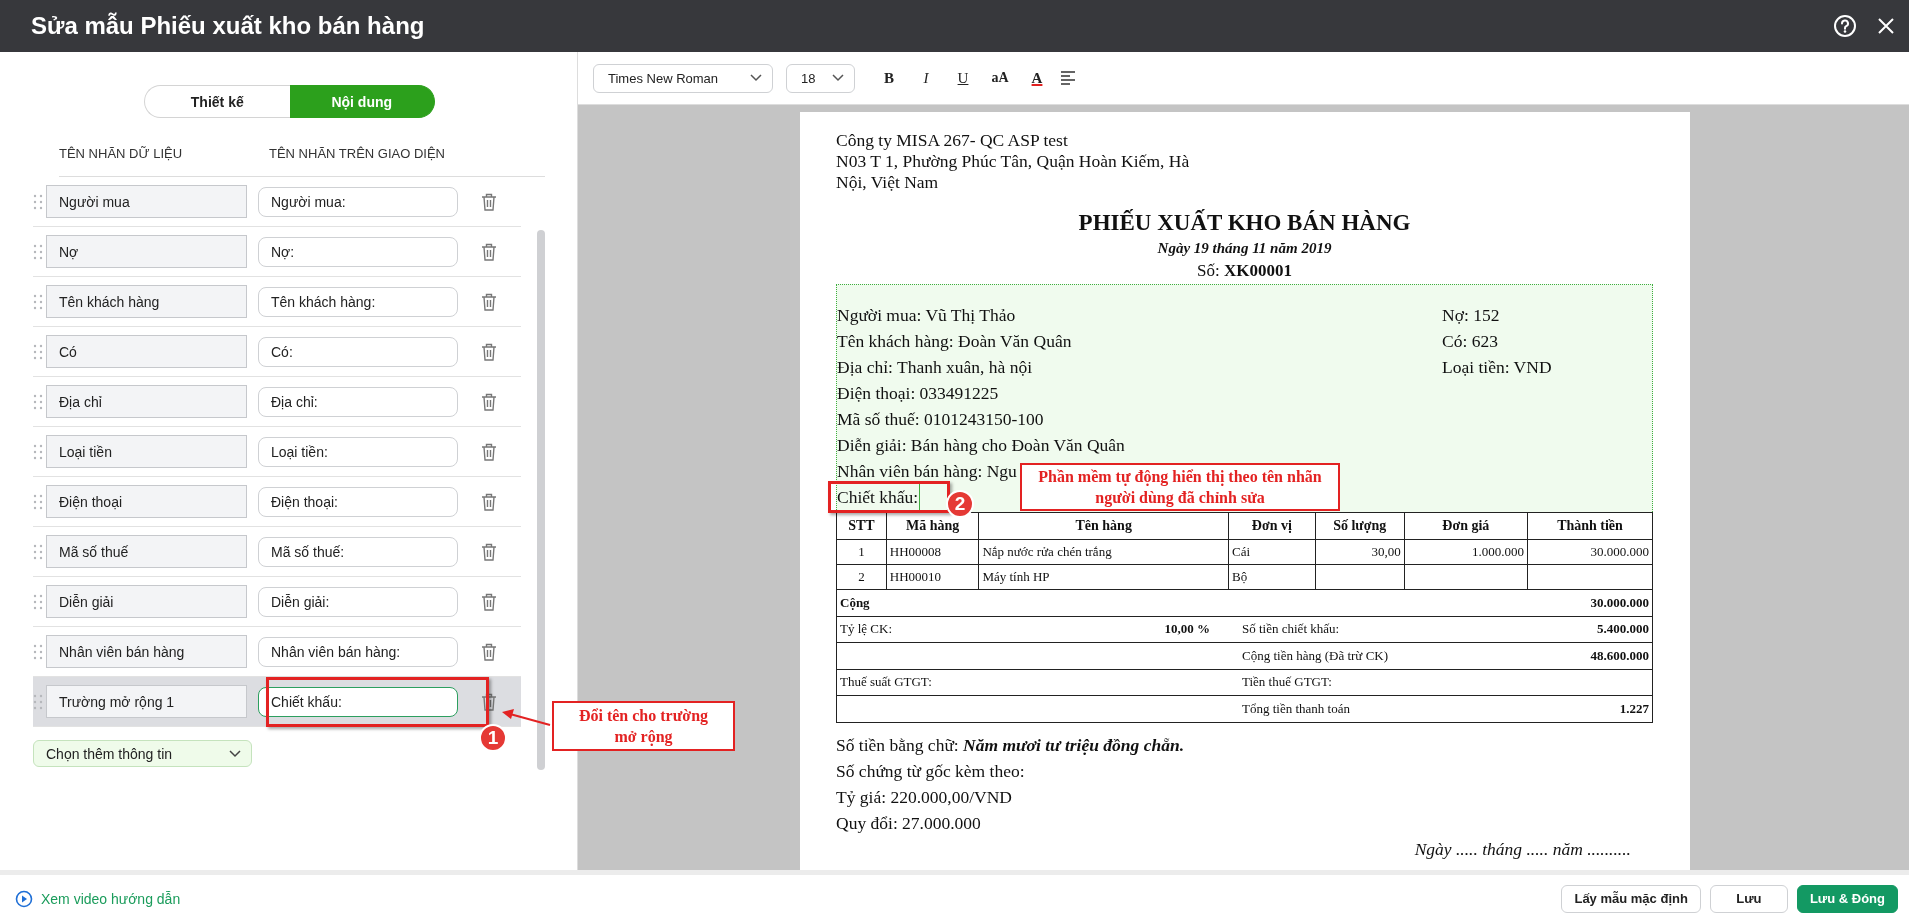 This screenshot has width=1909, height=922. What do you see at coordinates (952, 140) in the screenshot?
I see `company-text: Công ty MISA 267- QC ASP test` at bounding box center [952, 140].